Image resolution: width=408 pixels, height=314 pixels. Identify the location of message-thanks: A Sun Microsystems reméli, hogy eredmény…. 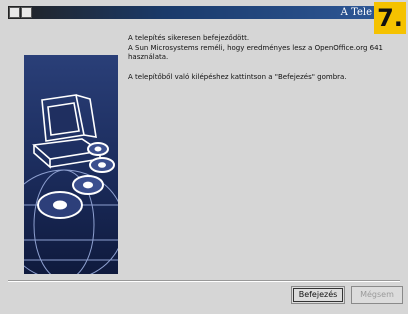
(255, 52).